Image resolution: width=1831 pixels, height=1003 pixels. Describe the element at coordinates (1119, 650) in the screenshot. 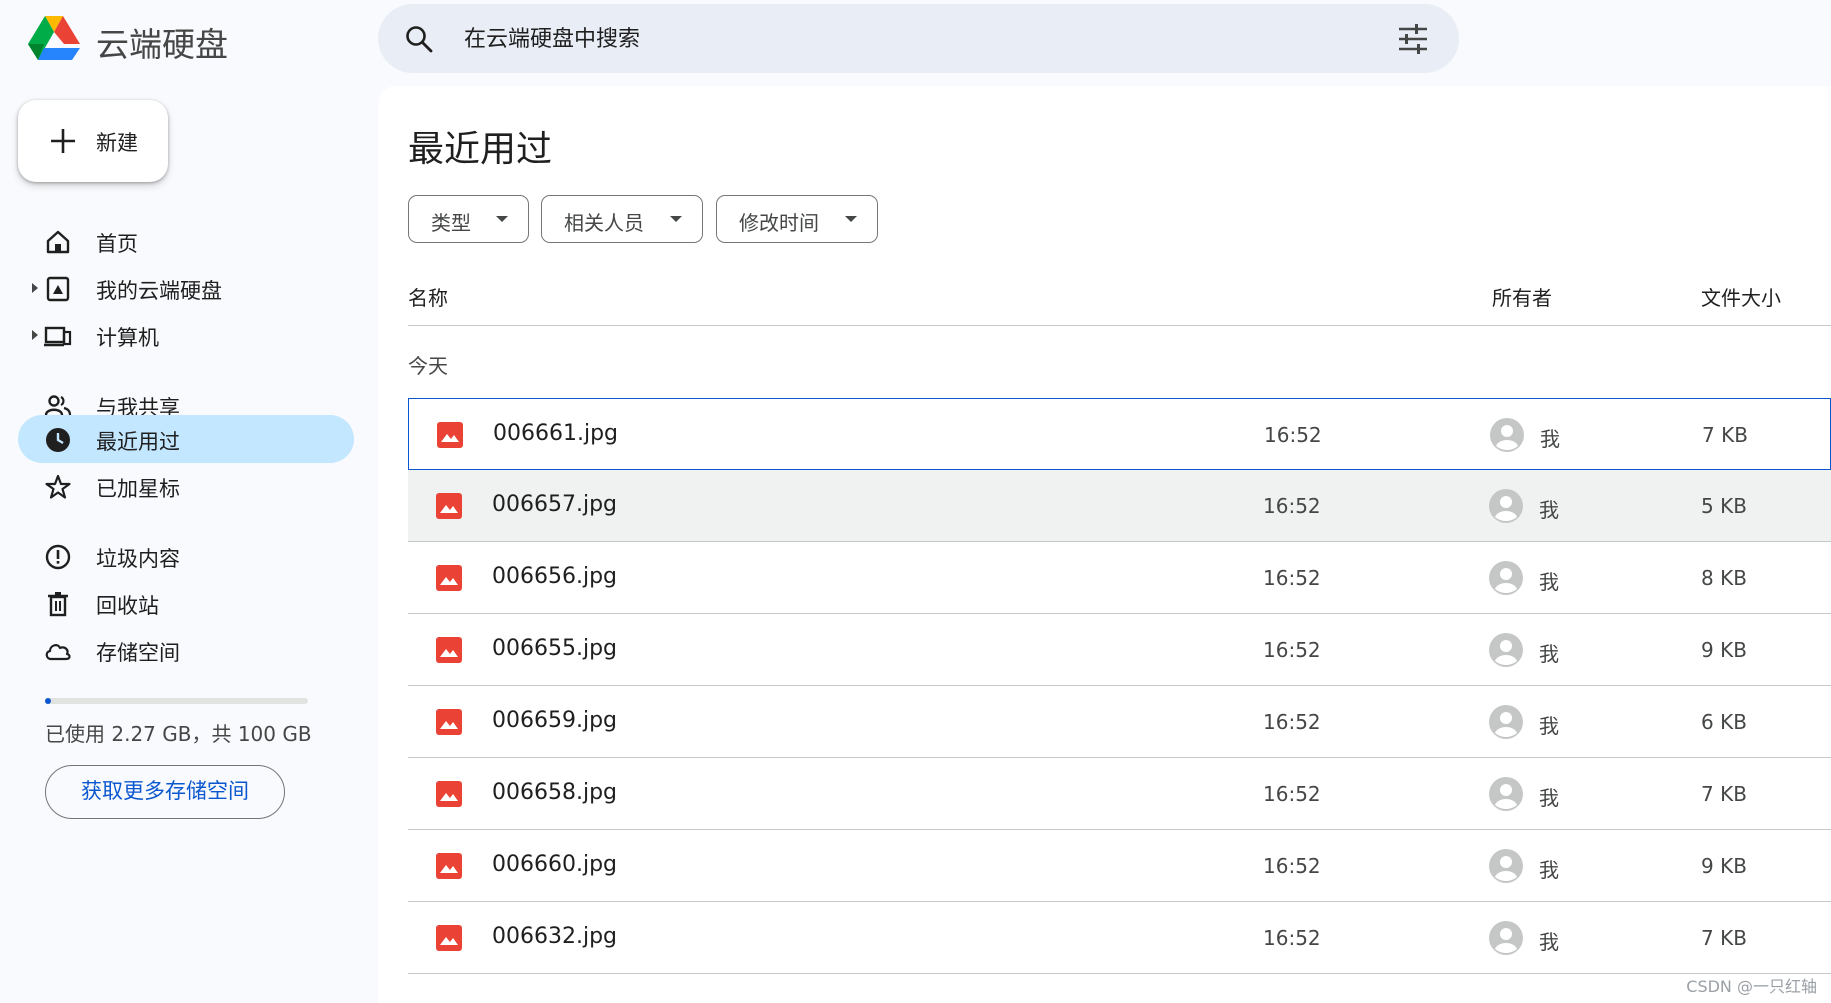

I see `file-row: 006655.jpg 16:52 我 9 KB` at that location.